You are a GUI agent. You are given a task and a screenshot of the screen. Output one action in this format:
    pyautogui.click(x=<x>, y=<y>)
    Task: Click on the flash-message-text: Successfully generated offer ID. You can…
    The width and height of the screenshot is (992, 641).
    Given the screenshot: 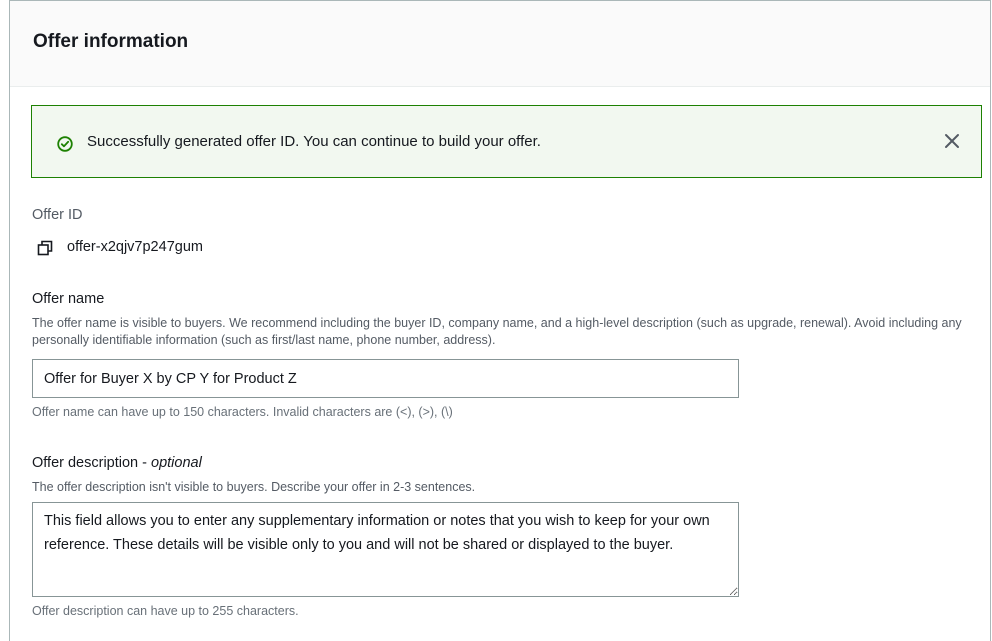 What is the action you would take?
    pyautogui.click(x=314, y=141)
    